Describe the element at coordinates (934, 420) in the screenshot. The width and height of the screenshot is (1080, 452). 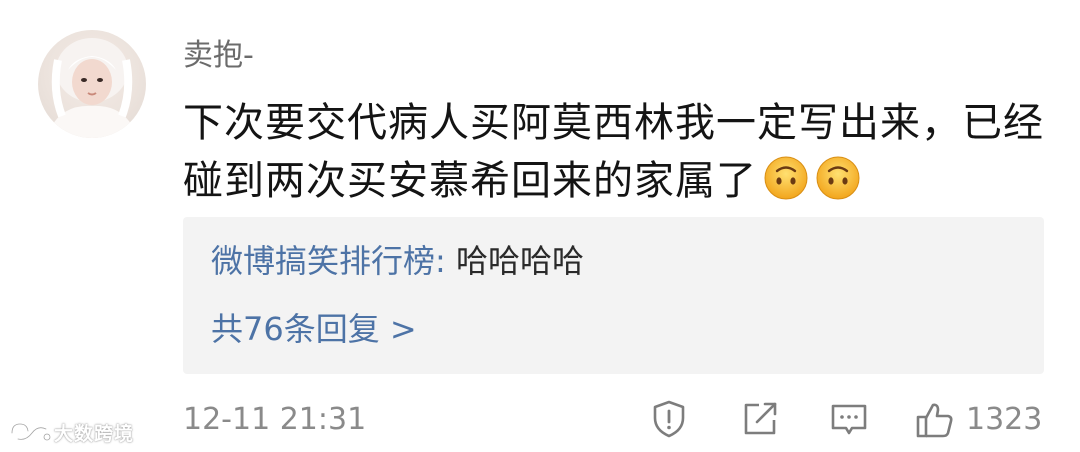
I see `thumbs-up-icon` at that location.